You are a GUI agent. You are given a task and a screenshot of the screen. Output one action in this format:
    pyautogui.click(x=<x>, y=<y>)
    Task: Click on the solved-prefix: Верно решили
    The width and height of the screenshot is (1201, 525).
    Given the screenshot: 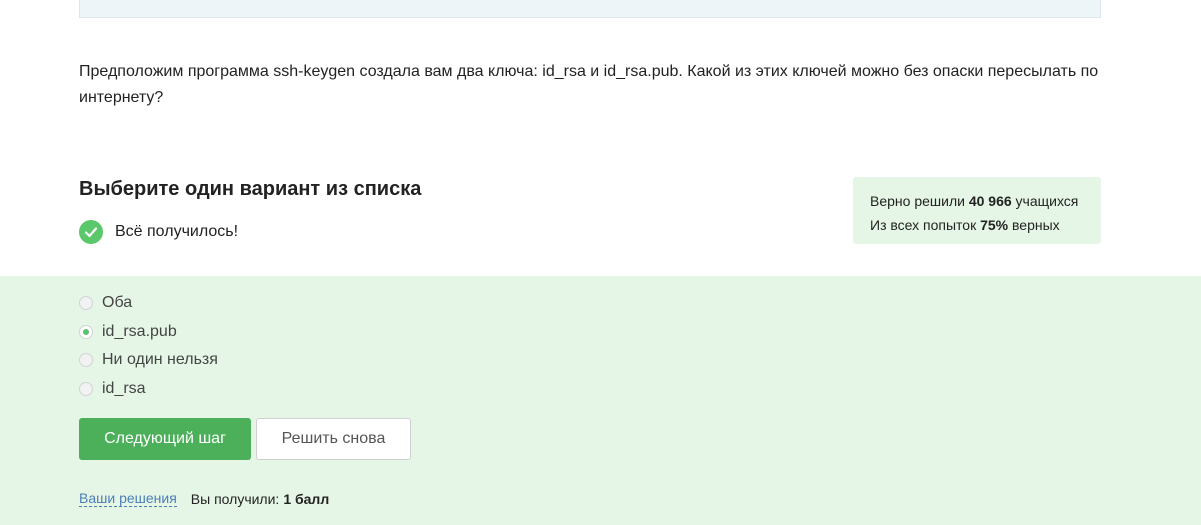 What is the action you would take?
    pyautogui.click(x=917, y=201)
    